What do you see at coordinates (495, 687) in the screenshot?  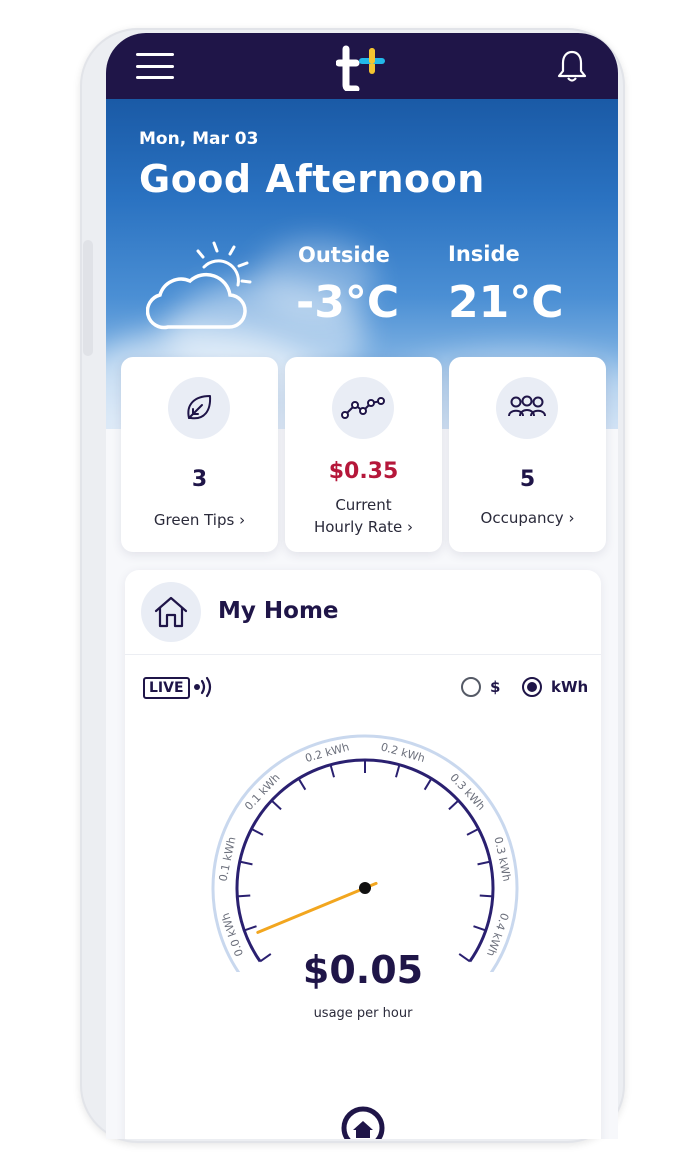 I see `dollar-radio-label: $` at bounding box center [495, 687].